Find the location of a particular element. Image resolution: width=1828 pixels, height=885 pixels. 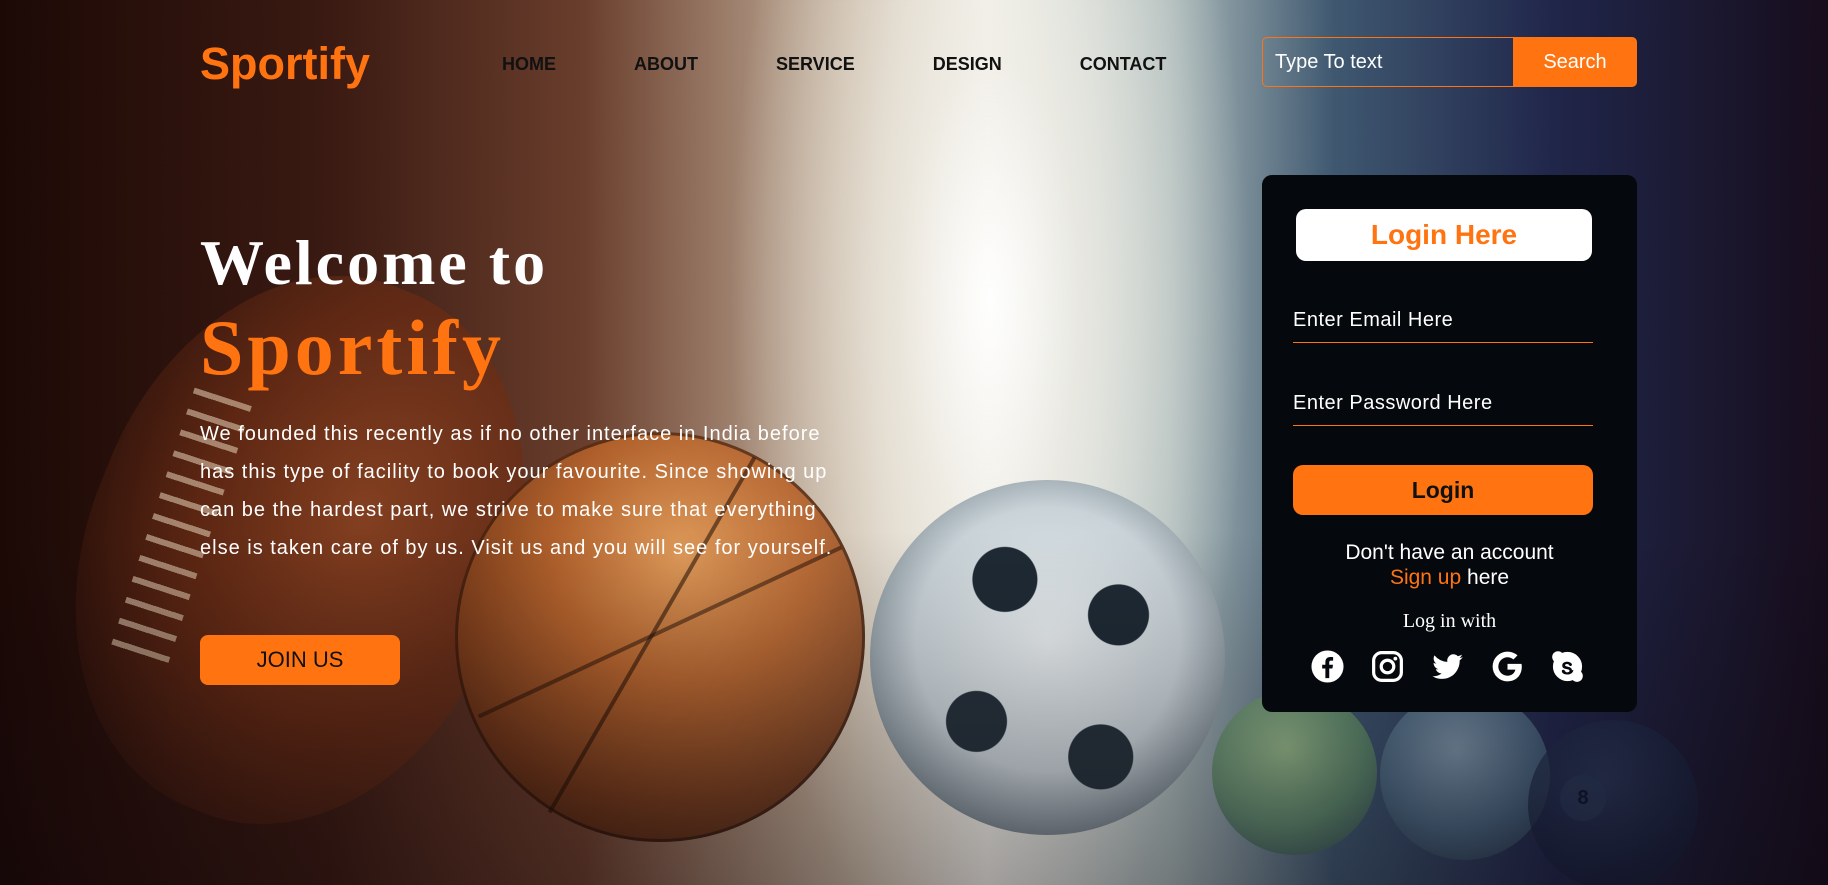

billiard-ball-image is located at coordinates (1613, 802).